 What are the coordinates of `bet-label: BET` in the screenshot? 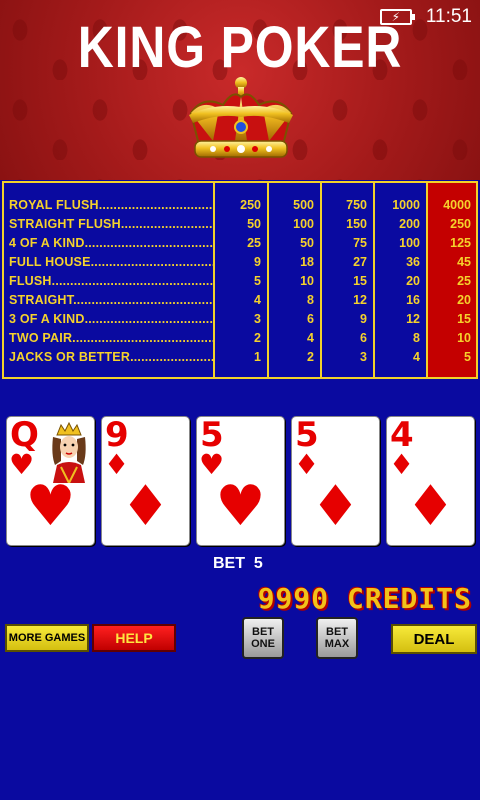 It's located at (229, 563).